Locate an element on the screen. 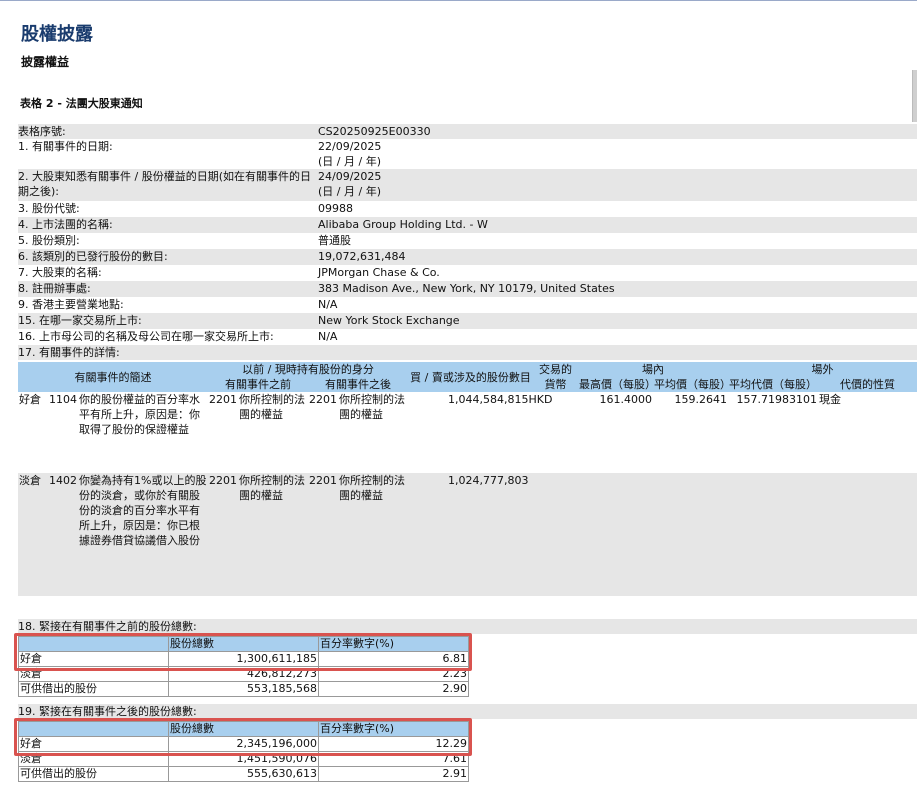 Image resolution: width=917 pixels, height=788 pixels. header-avg: 平均價（每股） is located at coordinates (692, 384).